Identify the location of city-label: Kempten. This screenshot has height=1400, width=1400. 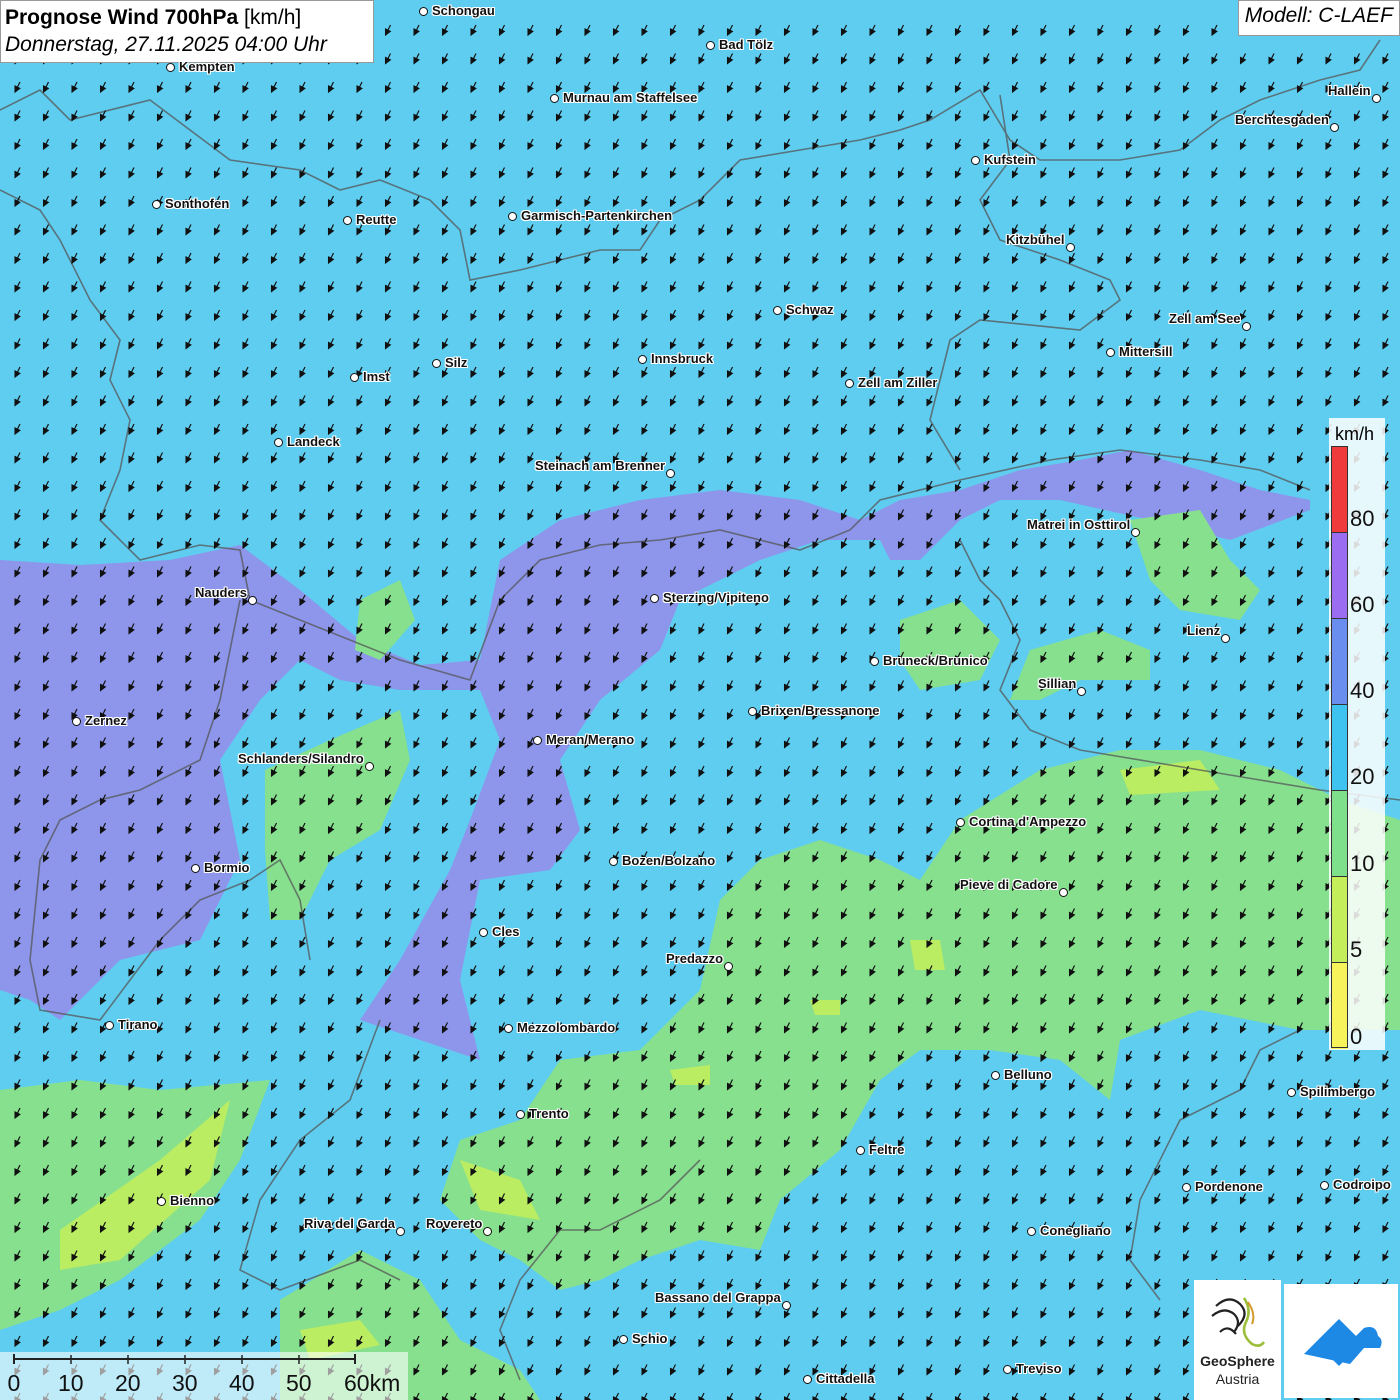
(207, 66).